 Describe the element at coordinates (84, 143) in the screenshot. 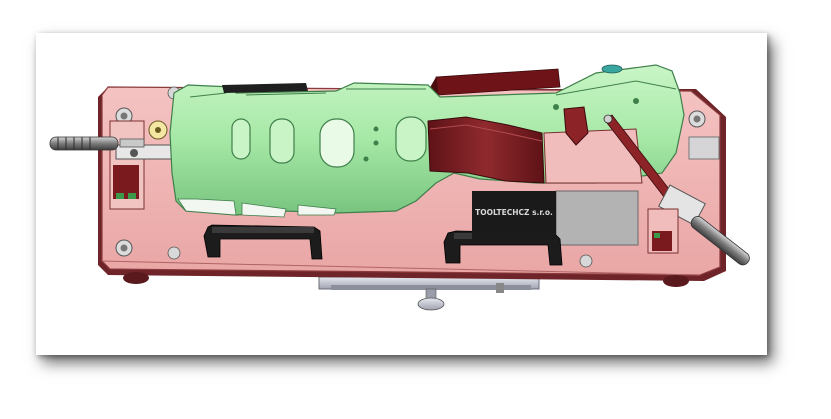

I see `clamp-handle` at that location.